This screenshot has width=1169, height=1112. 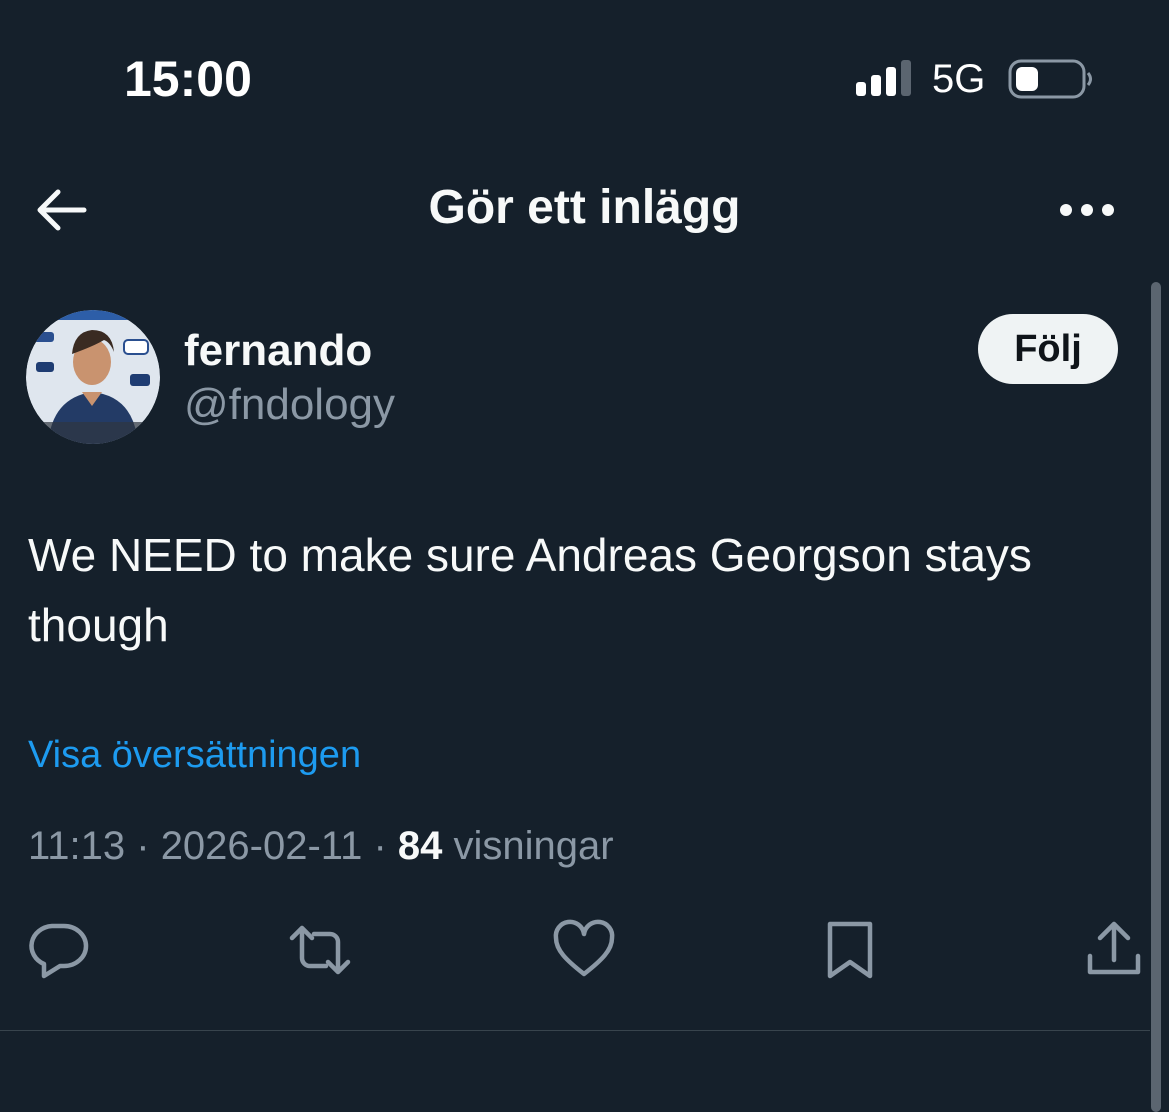 What do you see at coordinates (289, 405) in the screenshot?
I see `author-handle: @fndology` at bounding box center [289, 405].